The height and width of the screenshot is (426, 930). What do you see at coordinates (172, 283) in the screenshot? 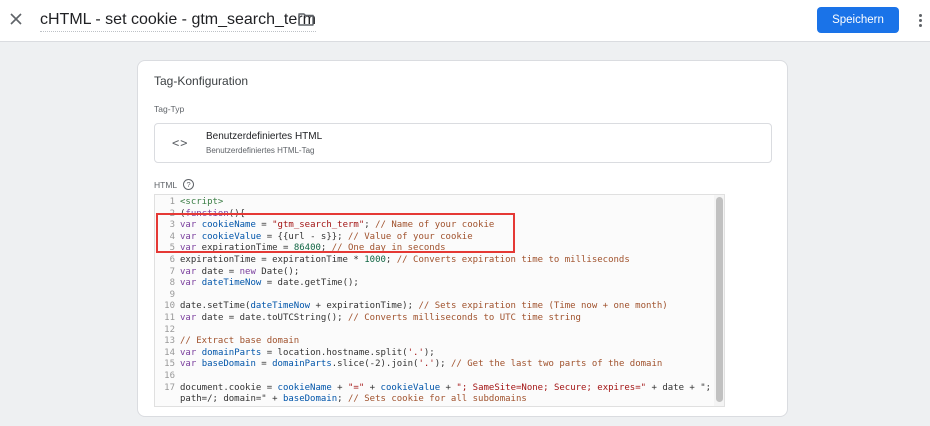
I see `line-number: 8` at bounding box center [172, 283].